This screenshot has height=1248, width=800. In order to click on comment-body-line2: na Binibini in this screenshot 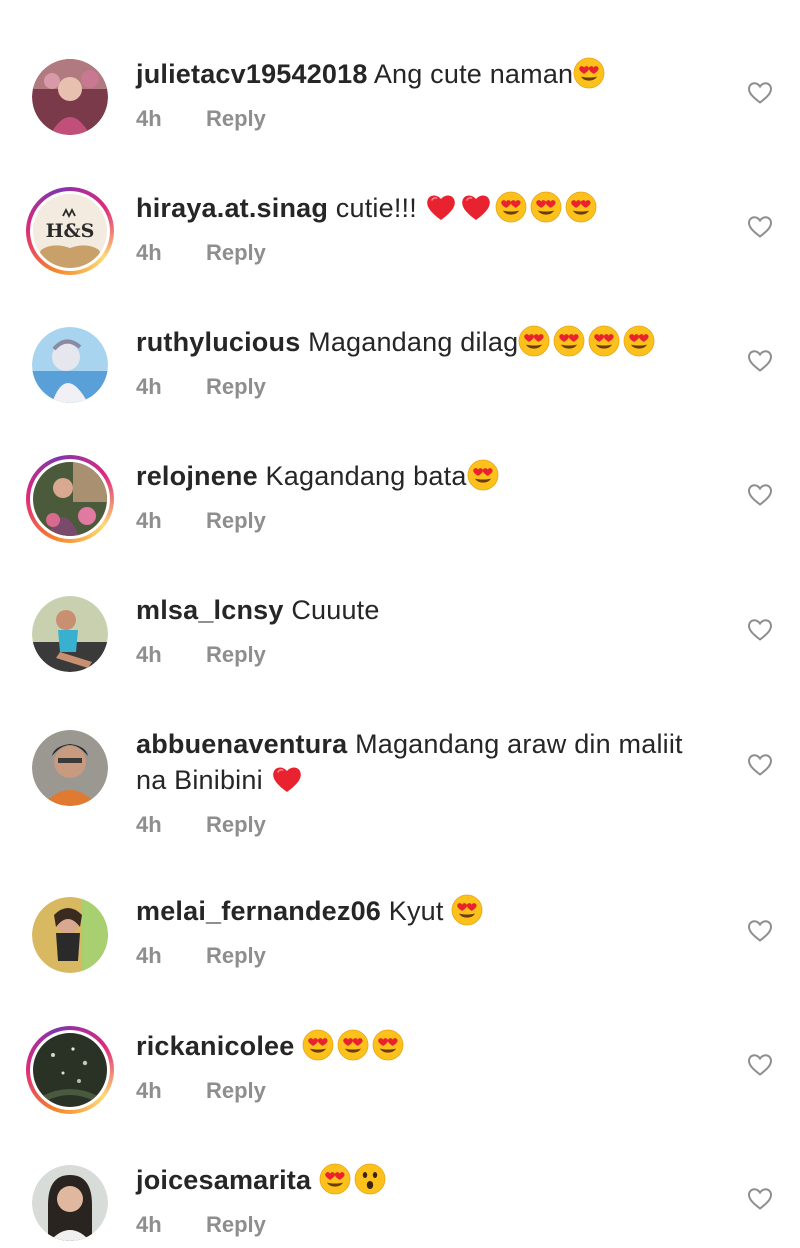, I will do `click(199, 780)`.